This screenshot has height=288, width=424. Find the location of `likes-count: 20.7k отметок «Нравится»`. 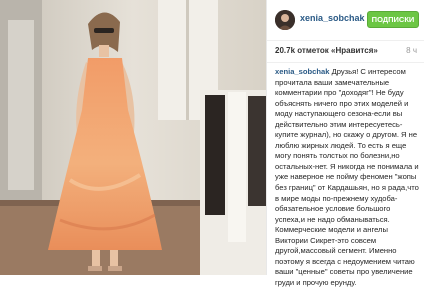

likes-count: 20.7k отметок «Нравится» is located at coordinates (326, 50).